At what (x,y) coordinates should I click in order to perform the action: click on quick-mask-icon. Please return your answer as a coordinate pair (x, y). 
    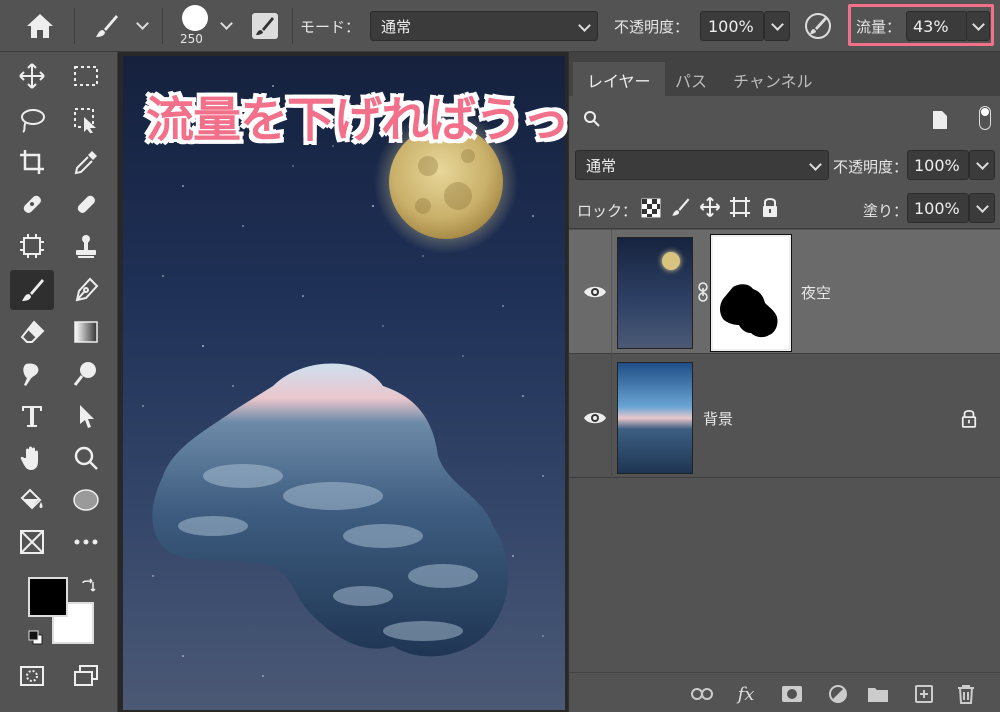
    Looking at the image, I should click on (32, 676).